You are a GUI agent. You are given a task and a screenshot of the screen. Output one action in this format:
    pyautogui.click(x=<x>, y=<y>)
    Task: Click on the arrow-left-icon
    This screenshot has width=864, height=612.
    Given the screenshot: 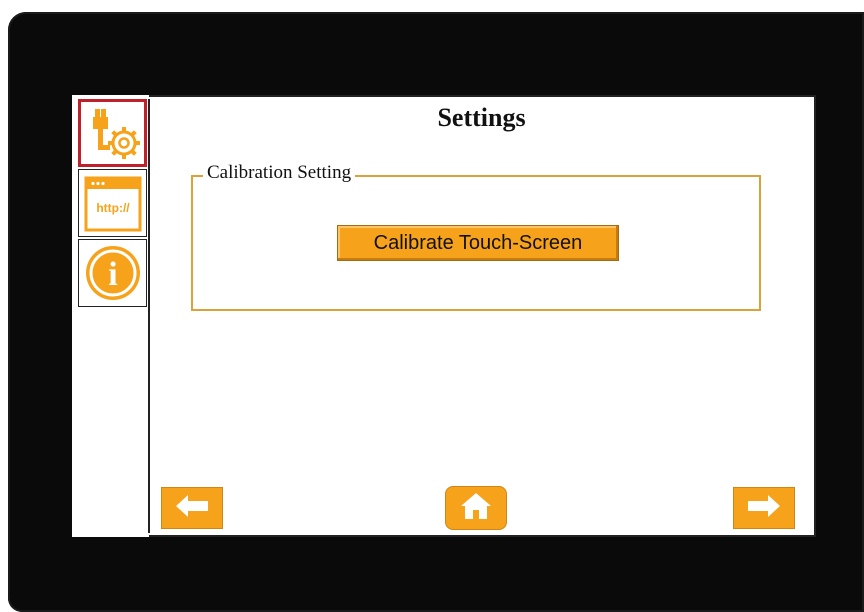 What is the action you would take?
    pyautogui.click(x=192, y=508)
    